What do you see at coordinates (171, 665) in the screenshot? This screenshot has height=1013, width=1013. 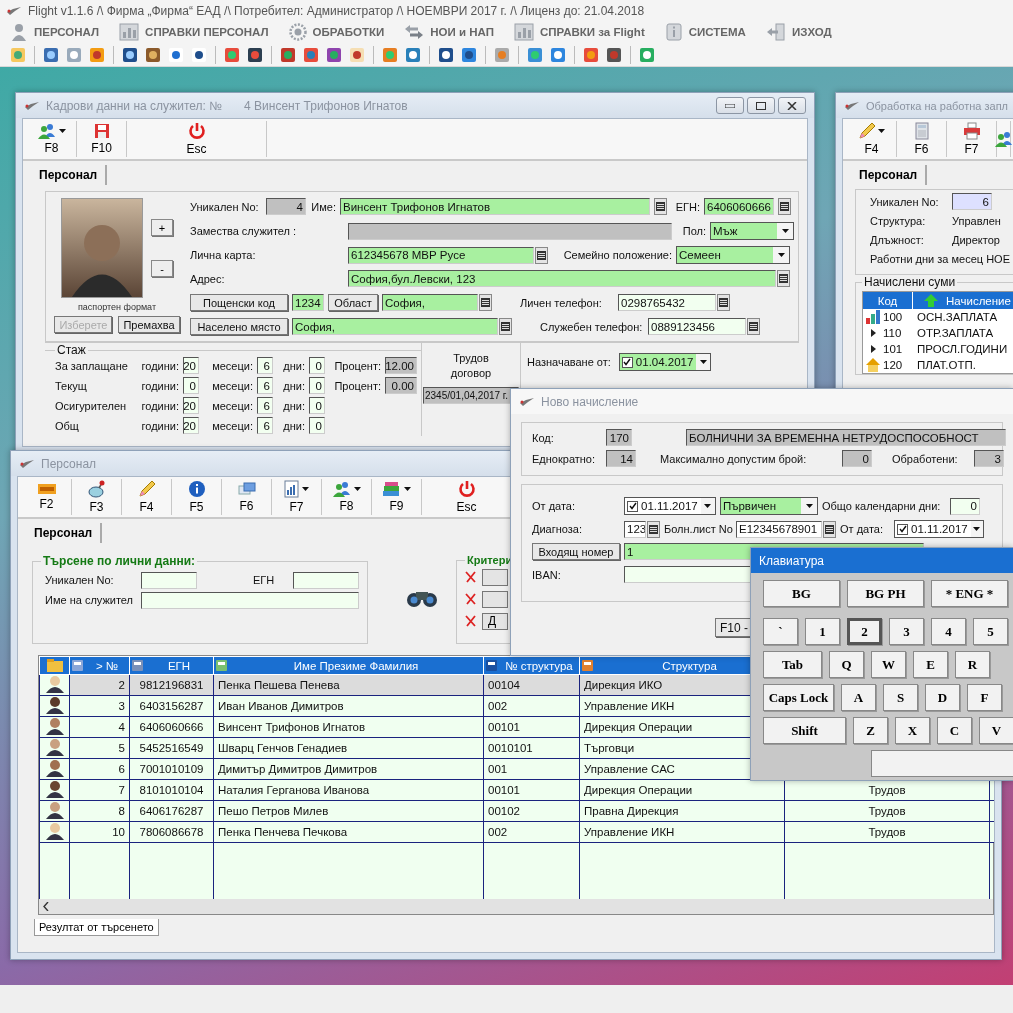 I see `column-header: ЕГН` at bounding box center [171, 665].